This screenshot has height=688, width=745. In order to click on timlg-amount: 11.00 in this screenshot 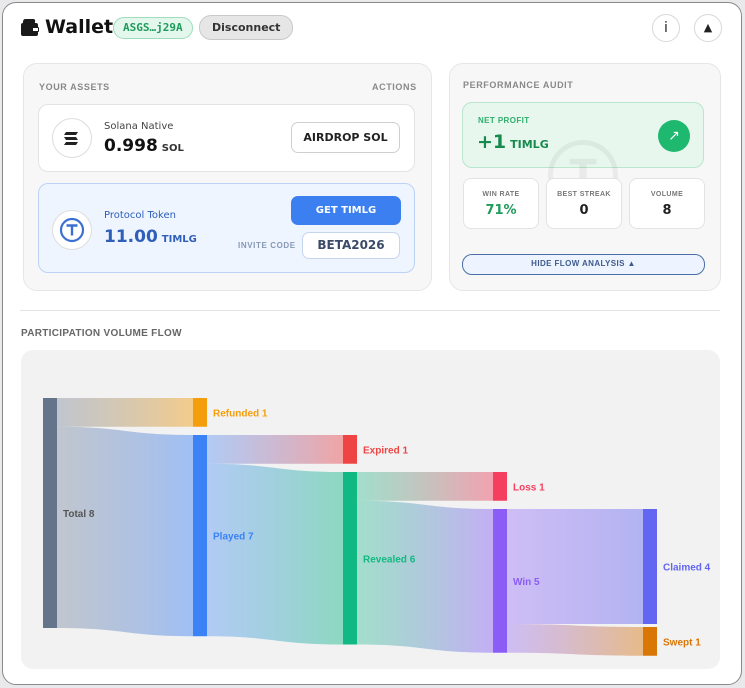, I will do `click(131, 237)`.